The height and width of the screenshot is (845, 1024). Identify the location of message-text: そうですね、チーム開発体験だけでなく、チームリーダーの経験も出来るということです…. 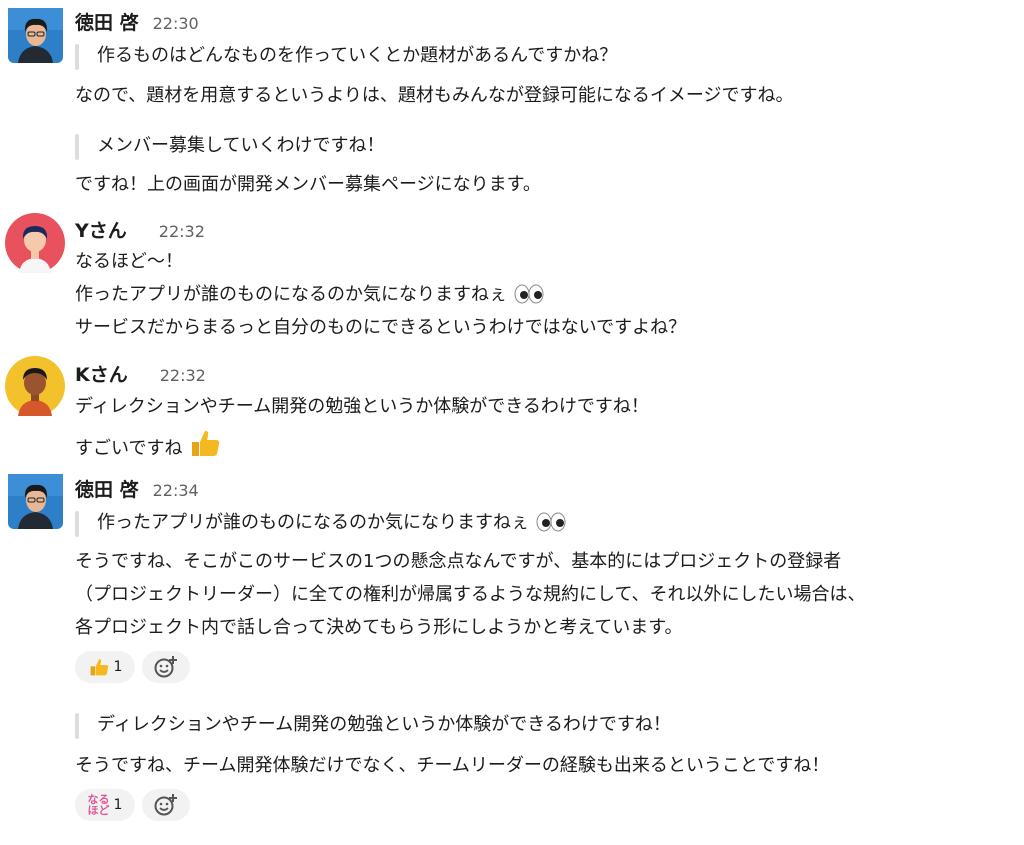
(452, 765).